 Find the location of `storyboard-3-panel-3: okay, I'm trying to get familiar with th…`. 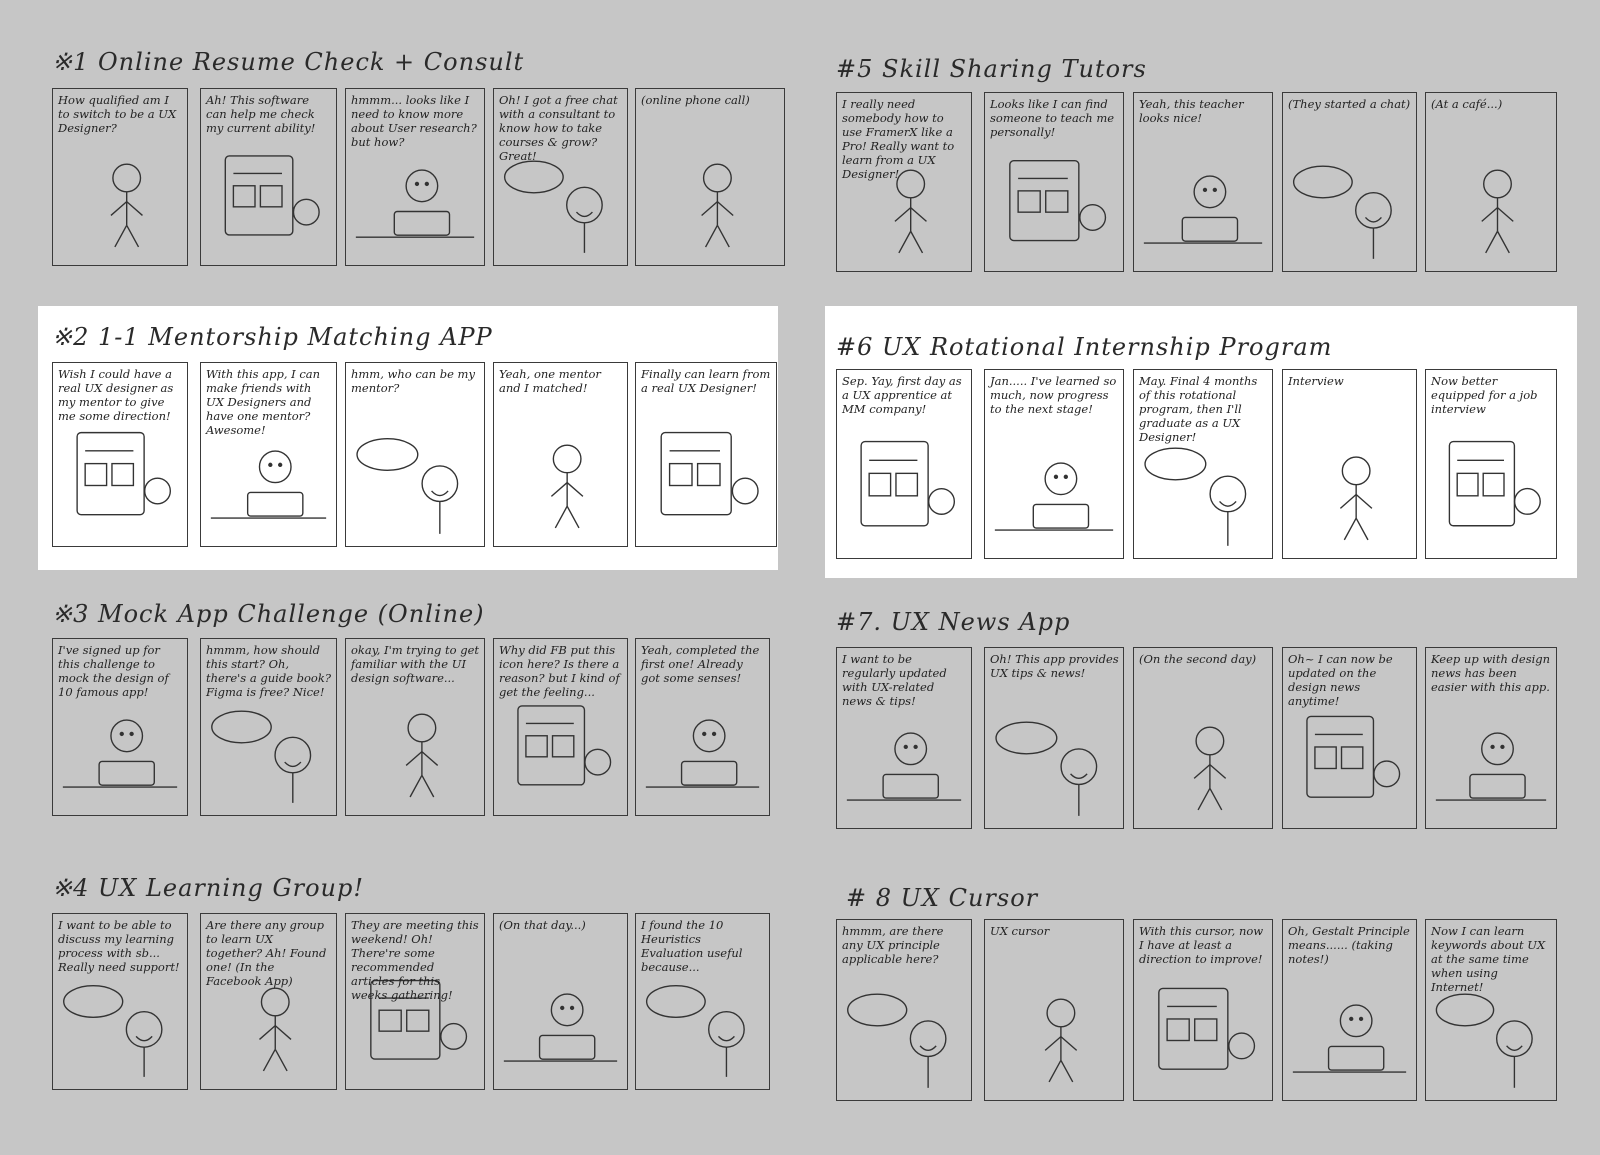

storyboard-3-panel-3: okay, I'm trying to get familiar with th… is located at coordinates (415, 727).